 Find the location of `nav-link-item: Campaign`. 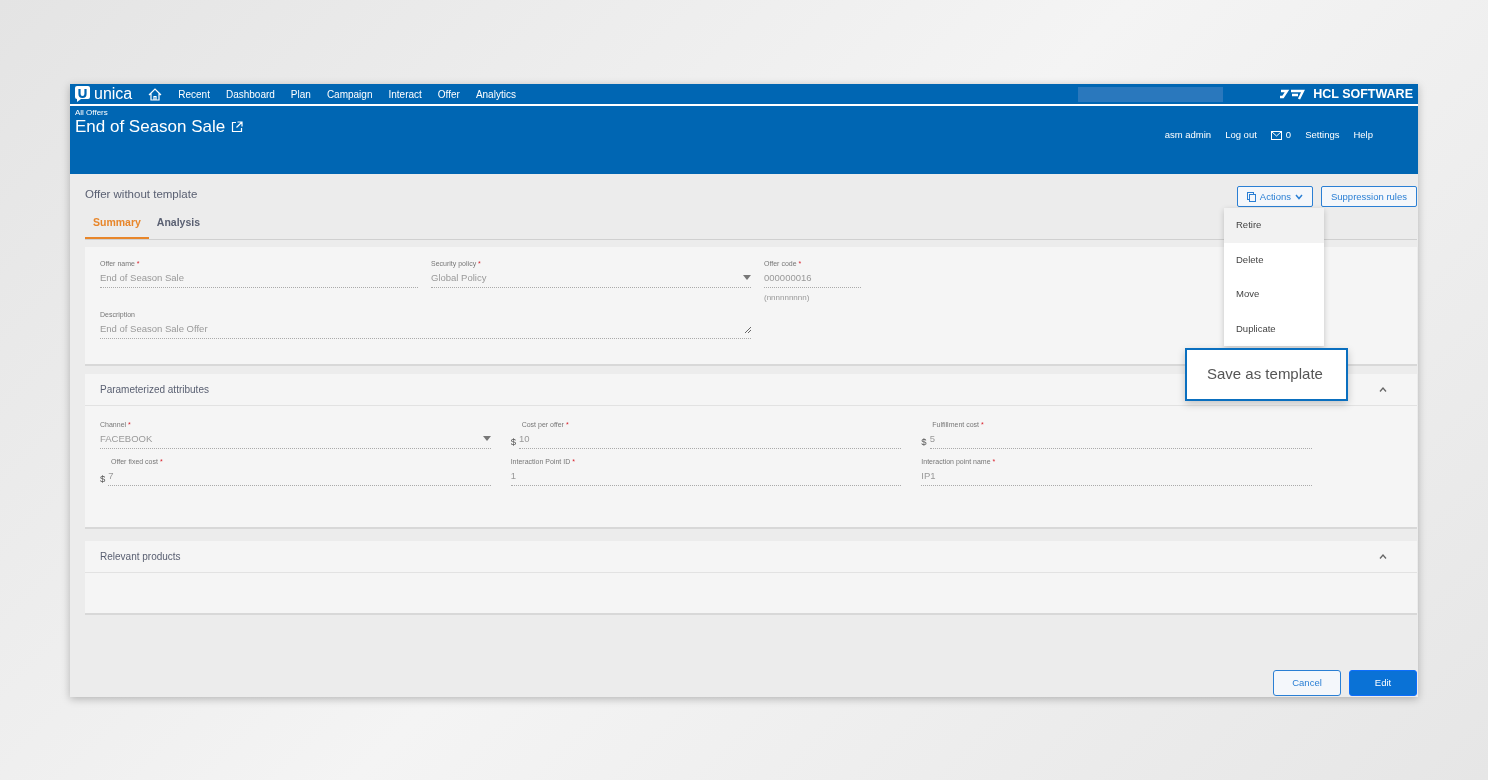

nav-link-item: Campaign is located at coordinates (349, 94).